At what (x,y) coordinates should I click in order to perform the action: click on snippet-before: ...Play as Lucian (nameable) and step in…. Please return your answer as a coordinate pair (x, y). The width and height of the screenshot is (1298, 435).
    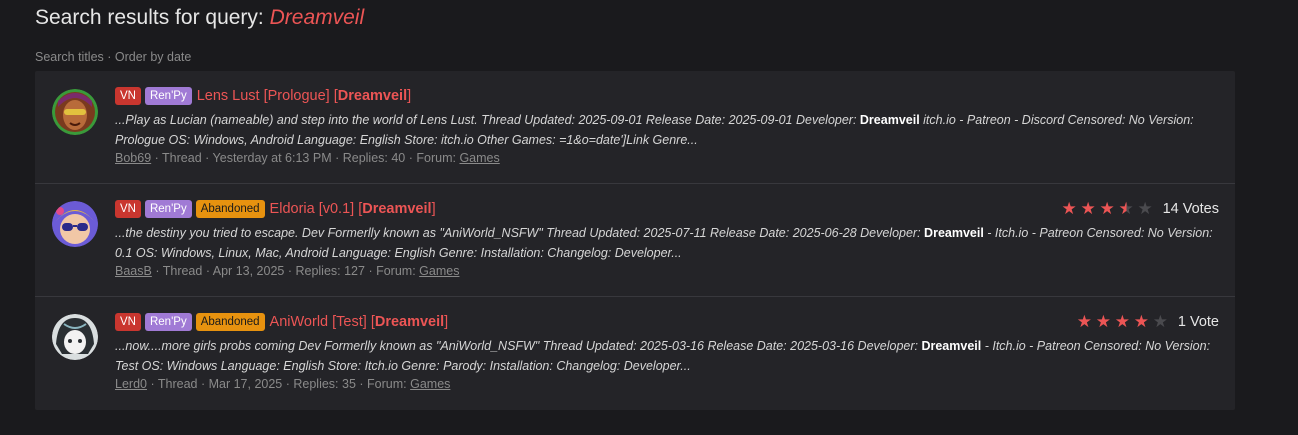
    Looking at the image, I should click on (487, 120).